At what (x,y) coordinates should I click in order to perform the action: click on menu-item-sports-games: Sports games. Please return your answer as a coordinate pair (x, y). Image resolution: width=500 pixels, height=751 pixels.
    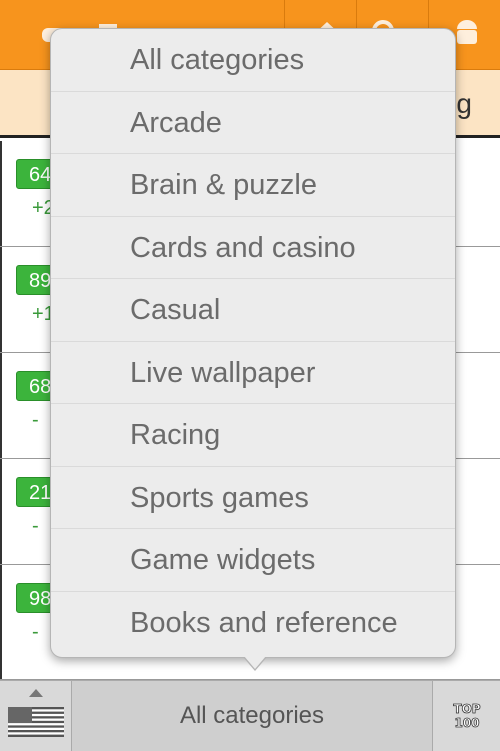
    Looking at the image, I should click on (253, 498).